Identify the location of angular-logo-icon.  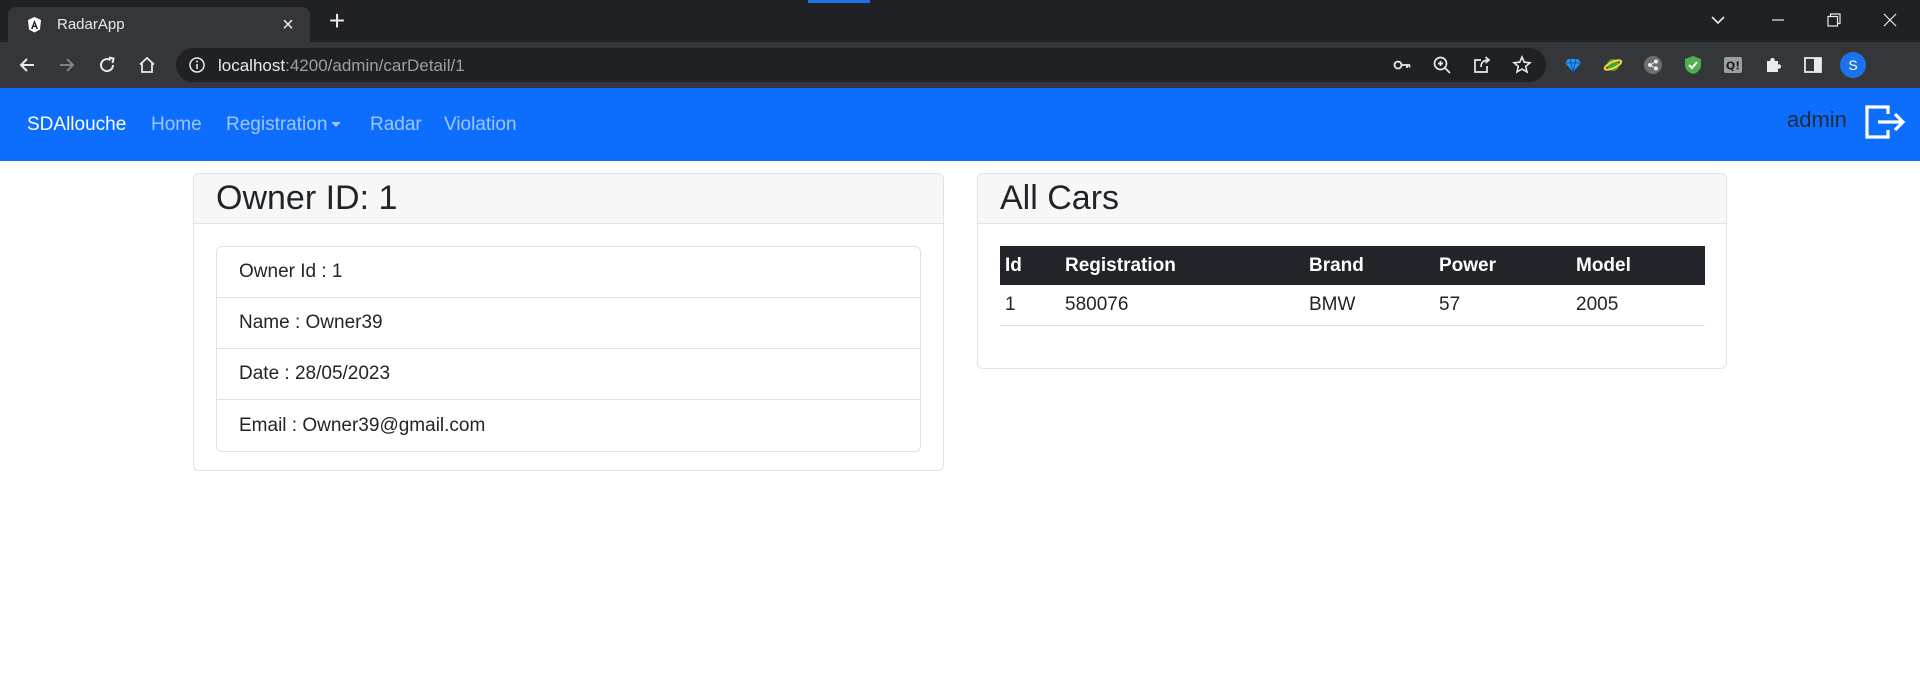
(34, 24).